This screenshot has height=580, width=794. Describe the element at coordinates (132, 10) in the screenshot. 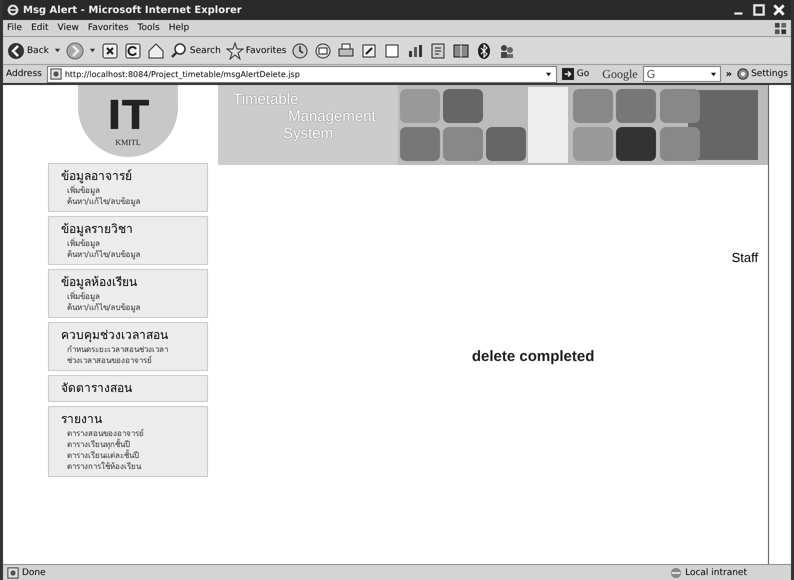

I see `window-title: Msg Alert - Microsoft Internet Explorer` at that location.